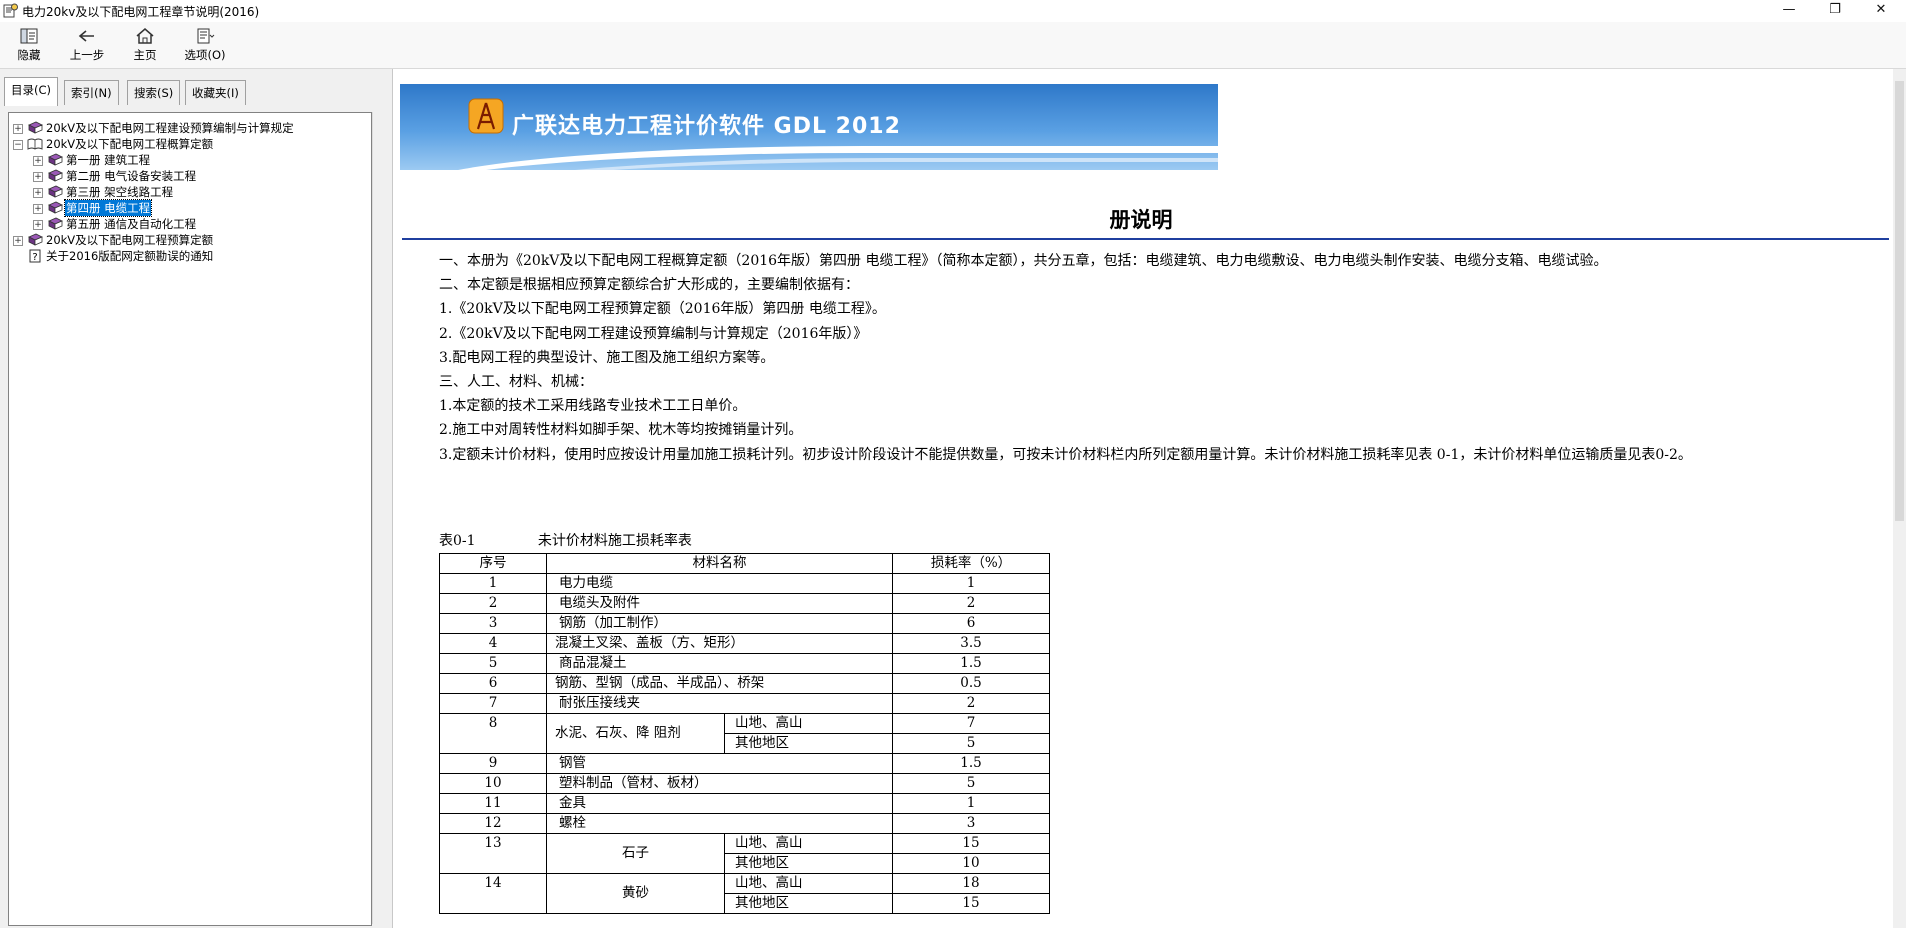 This screenshot has width=1906, height=928. Describe the element at coordinates (719, 703) in the screenshot. I see `cell-material: 耐张压接线夹` at that location.